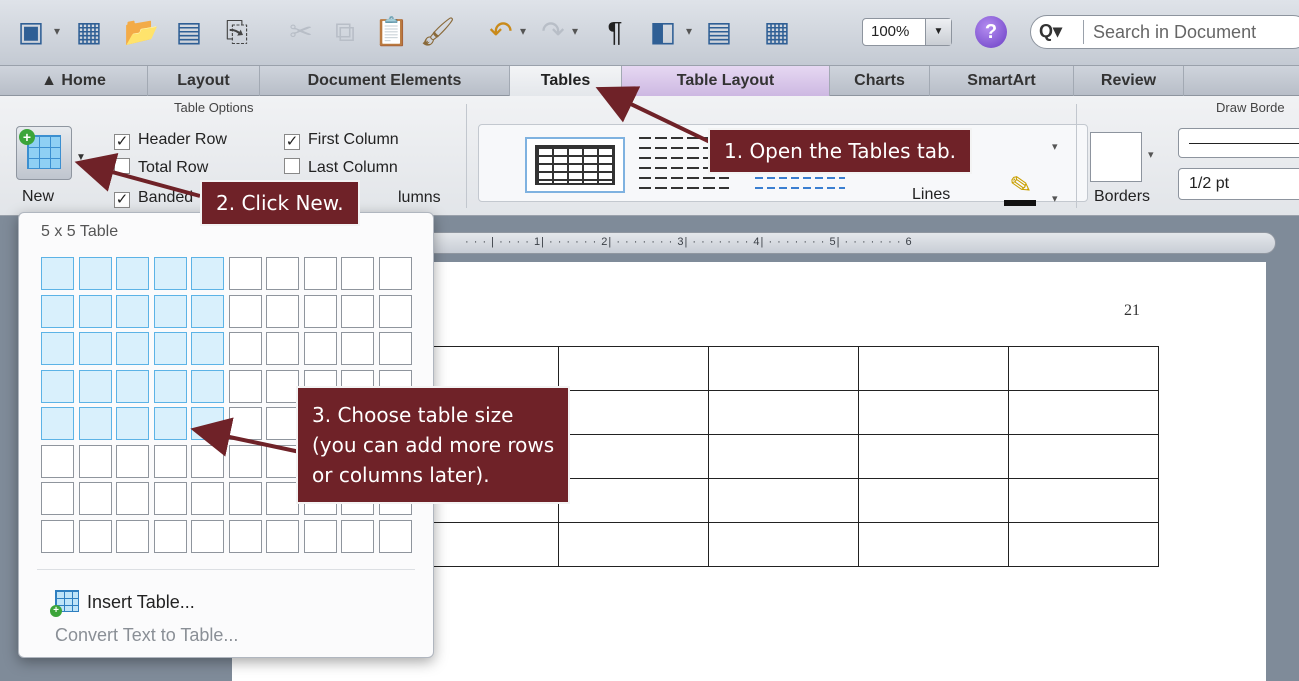 This screenshot has height=681, width=1299. What do you see at coordinates (726, 81) in the screenshot?
I see `tab-table-layout: Table Layout` at bounding box center [726, 81].